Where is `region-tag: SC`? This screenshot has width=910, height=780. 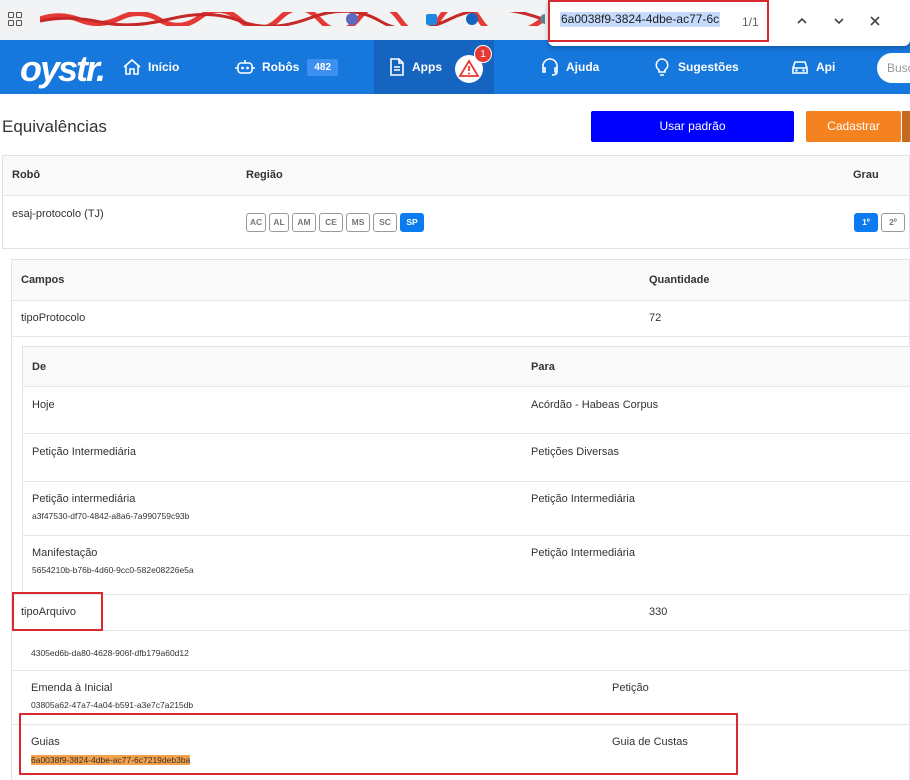 region-tag: SC is located at coordinates (385, 222).